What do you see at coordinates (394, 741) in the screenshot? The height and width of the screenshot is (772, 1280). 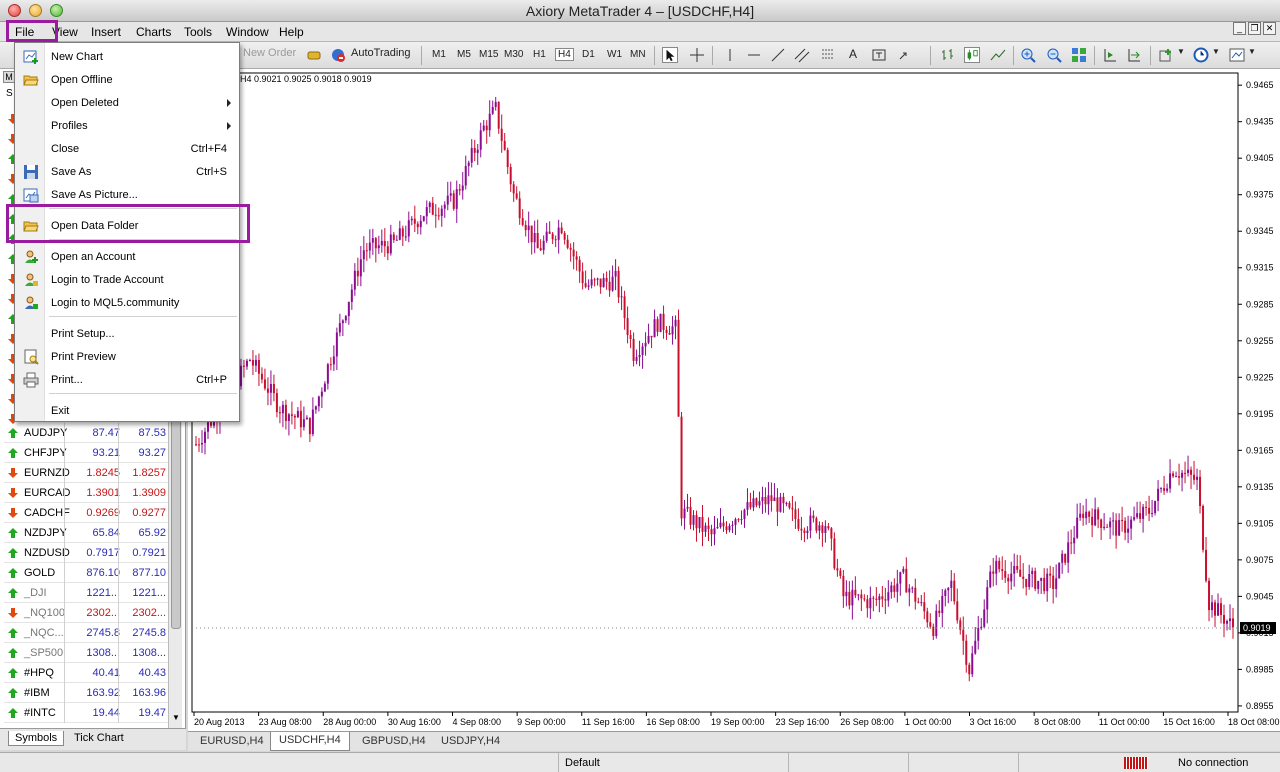 I see `chart-tab-gbpusd-h4: GBPUSD,H4` at bounding box center [394, 741].